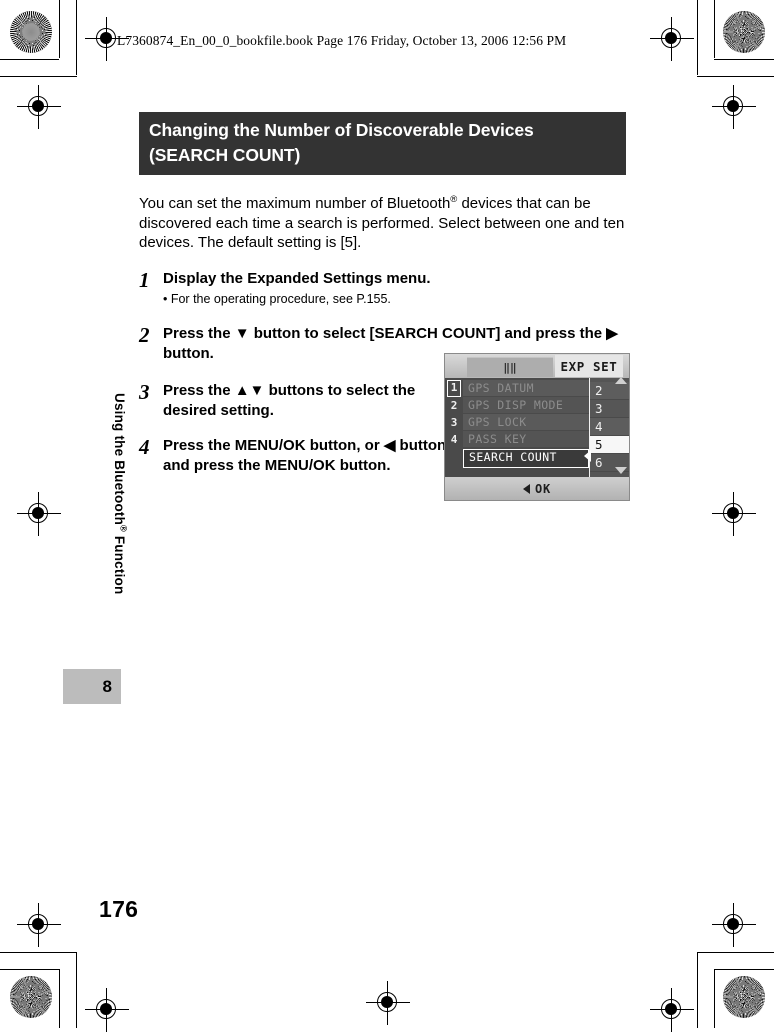 This screenshot has height=1032, width=774. Describe the element at coordinates (672, 1010) in the screenshot. I see `registration-mark-bottom-right-b` at that location.